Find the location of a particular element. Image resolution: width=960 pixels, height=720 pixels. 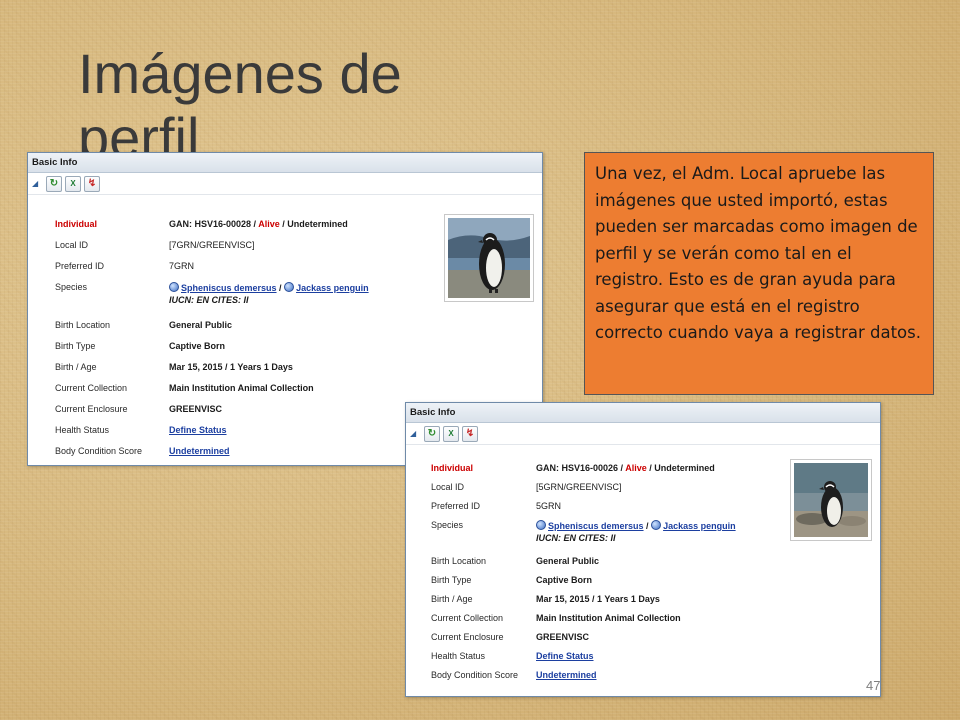

slide-title: Imágenes de perfil is located at coordinates (240, 97).